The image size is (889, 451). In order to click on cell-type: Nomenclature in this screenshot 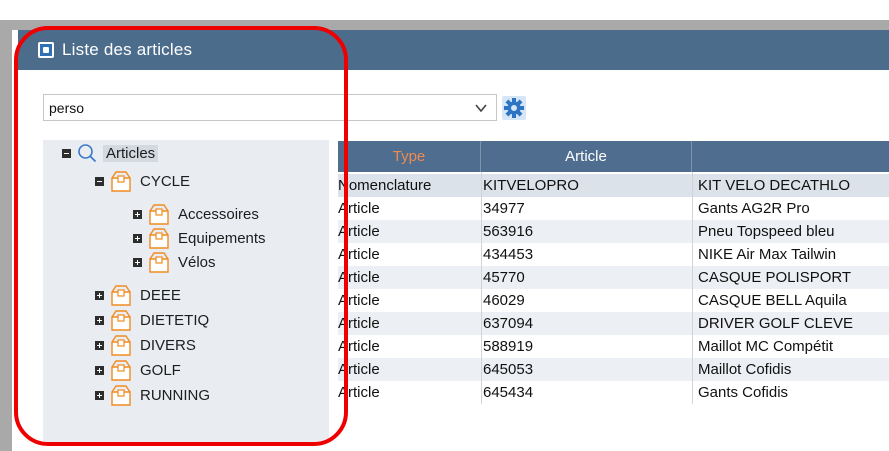, I will do `click(385, 185)`.